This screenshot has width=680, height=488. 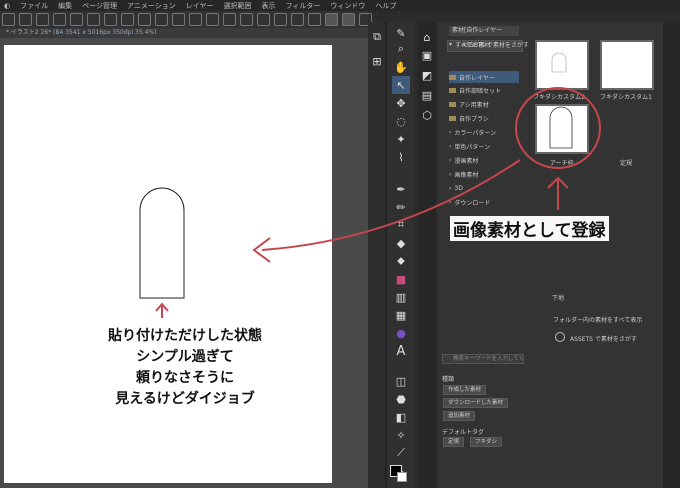 What do you see at coordinates (377, 37) in the screenshot?
I see `layers-icon: ⧉` at bounding box center [377, 37].